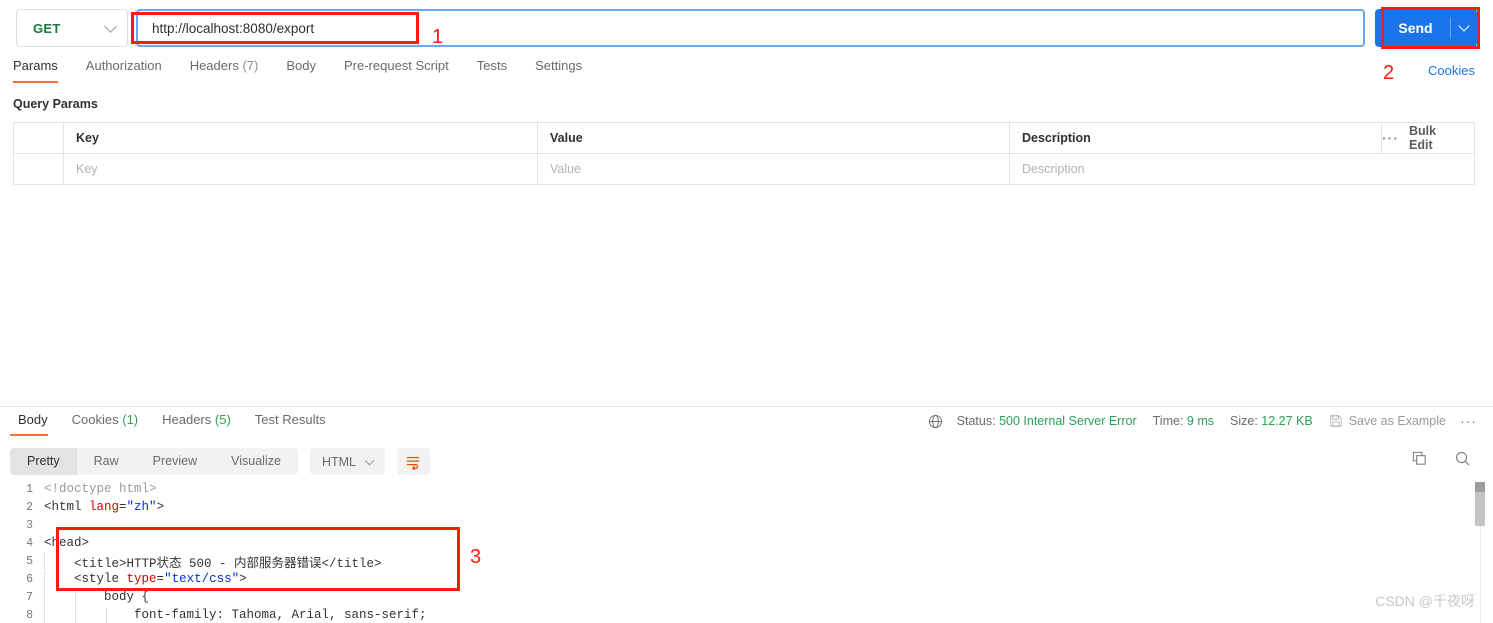 The image size is (1493, 623). I want to click on column-key: Key, so click(300, 138).